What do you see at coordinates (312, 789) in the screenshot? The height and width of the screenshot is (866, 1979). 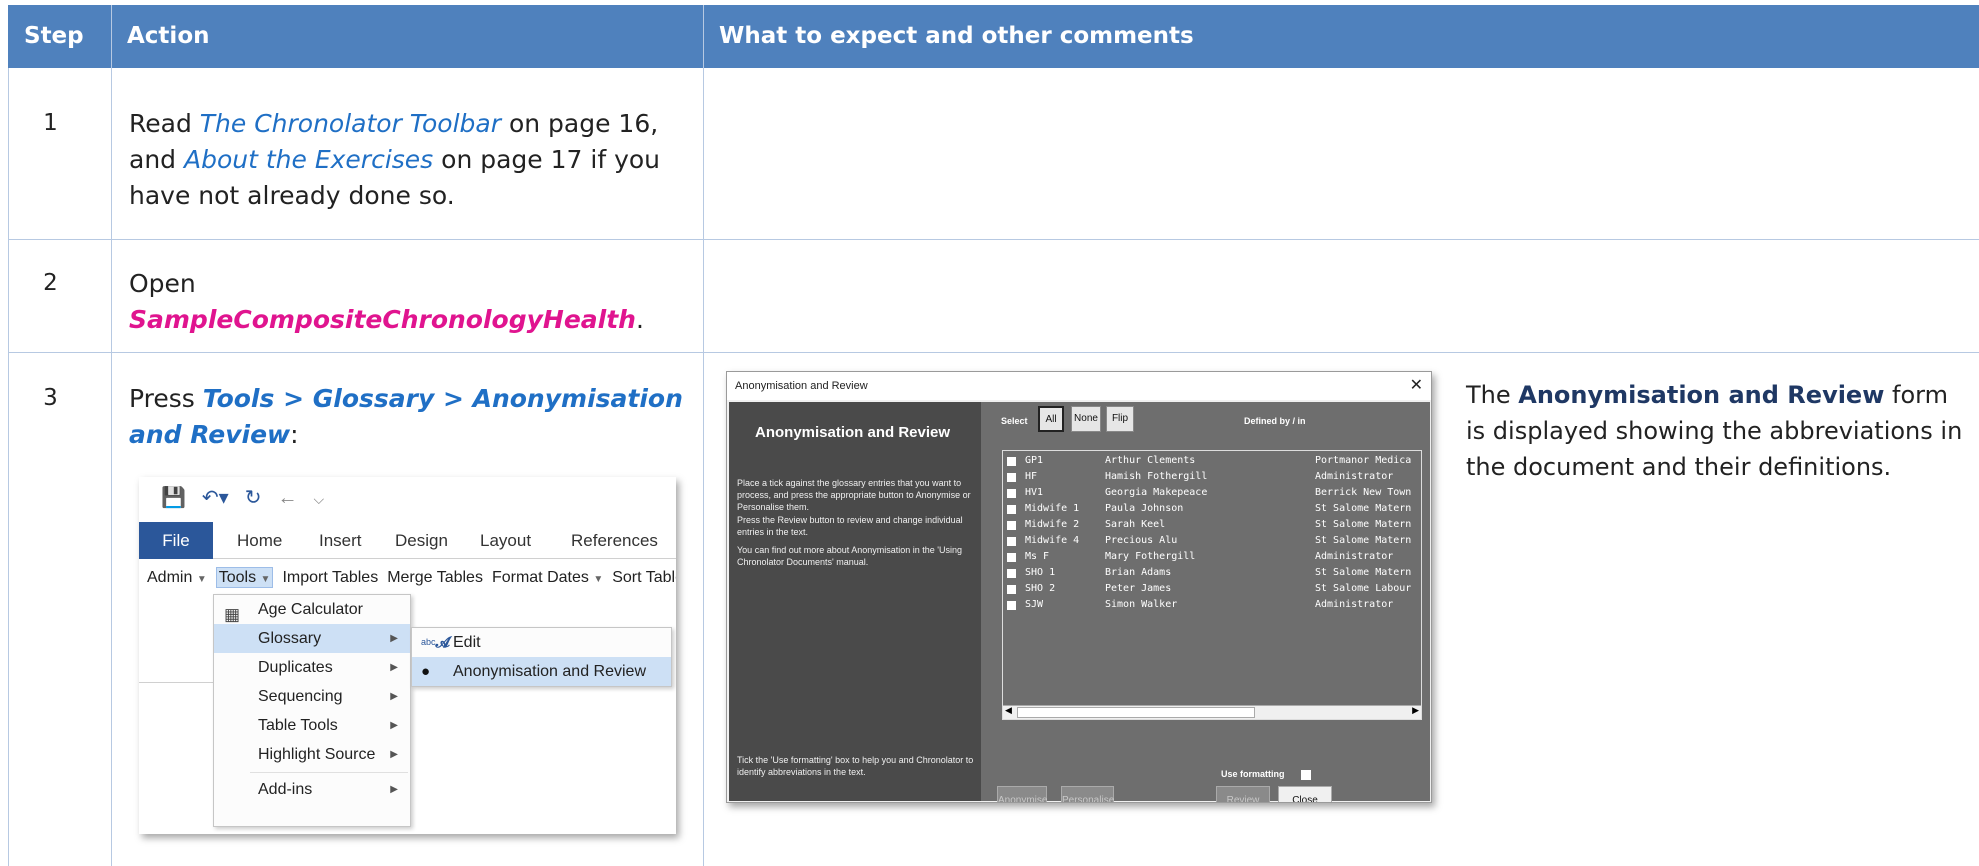 I see `menu-item-add-ins: Add-ins ▶` at bounding box center [312, 789].